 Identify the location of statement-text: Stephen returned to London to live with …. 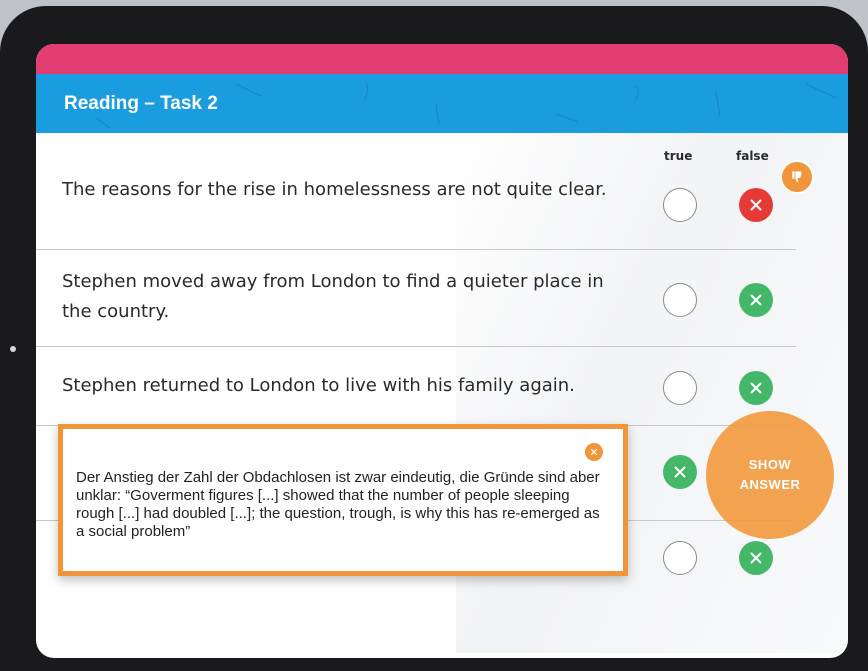
(318, 385).